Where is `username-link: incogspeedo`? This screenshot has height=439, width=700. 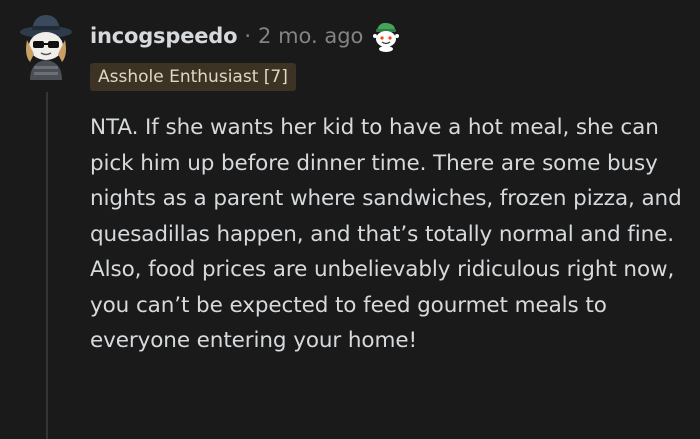
username-link: incogspeedo is located at coordinates (164, 36).